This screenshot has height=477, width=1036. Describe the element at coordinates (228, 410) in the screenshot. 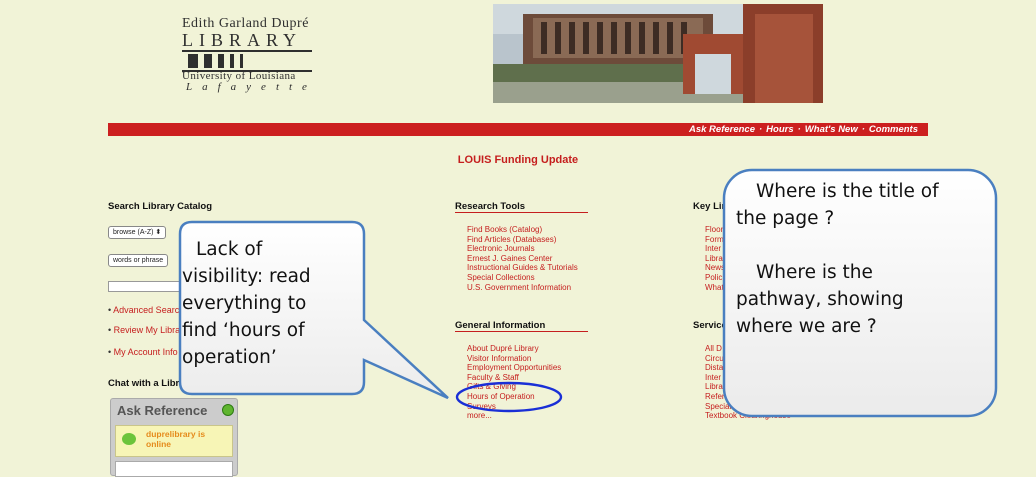

I see `status-online-icon` at that location.